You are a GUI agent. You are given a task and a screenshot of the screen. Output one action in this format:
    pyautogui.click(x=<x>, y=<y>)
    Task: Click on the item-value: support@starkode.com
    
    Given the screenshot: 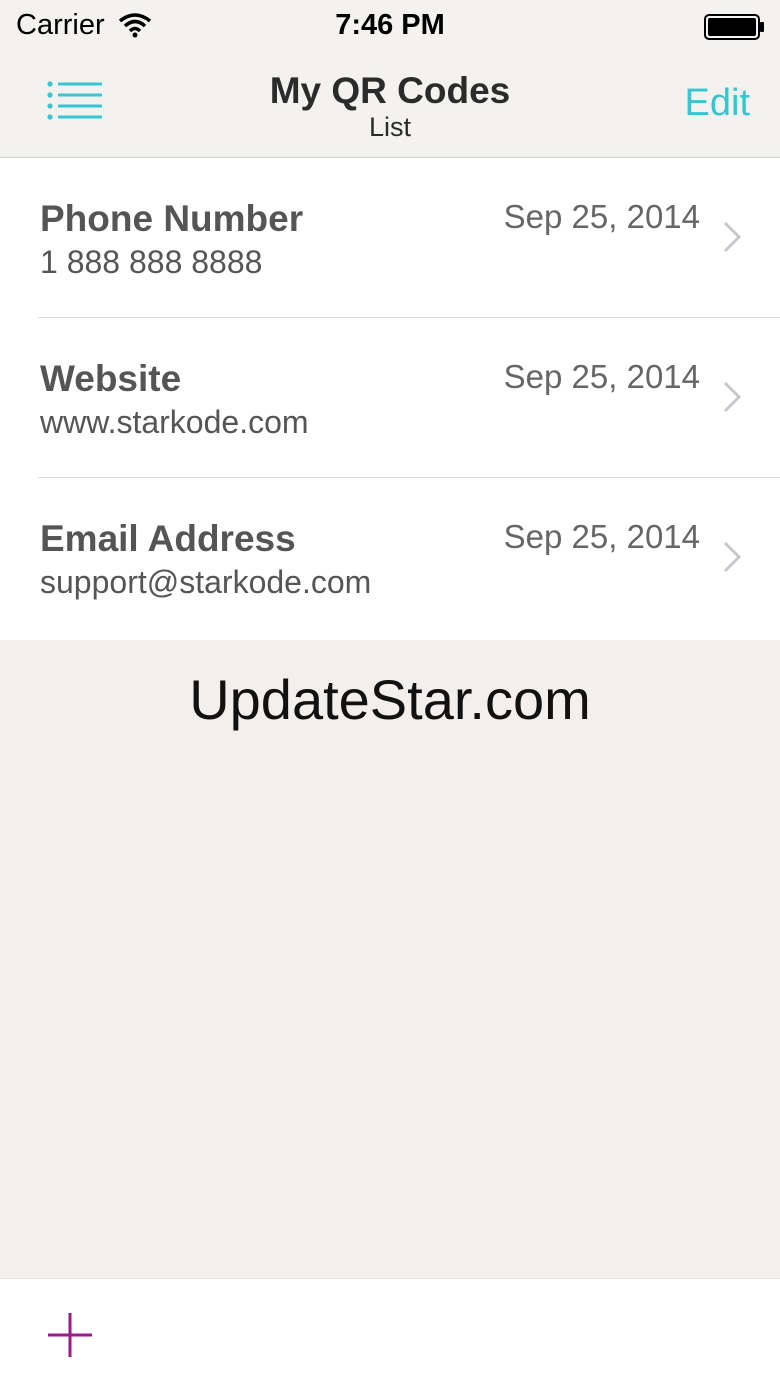 What is the action you would take?
    pyautogui.click(x=206, y=582)
    